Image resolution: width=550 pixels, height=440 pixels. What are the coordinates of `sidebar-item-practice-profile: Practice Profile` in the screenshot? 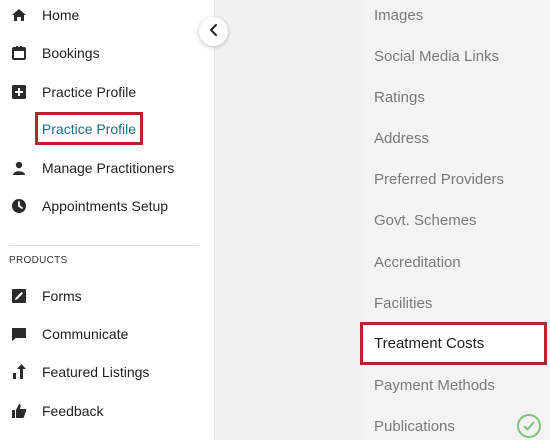 It's located at (107, 92).